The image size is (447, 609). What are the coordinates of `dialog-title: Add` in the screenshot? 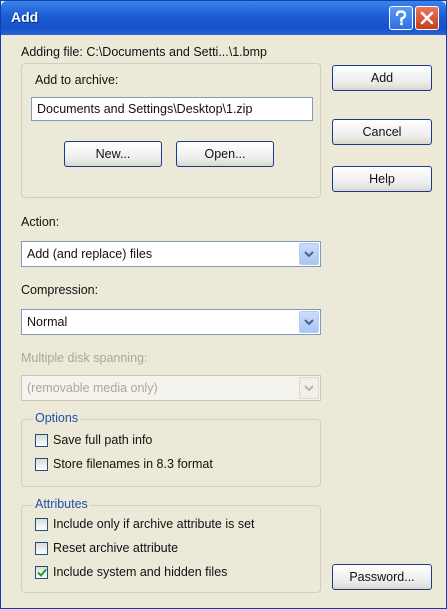 It's located at (25, 17).